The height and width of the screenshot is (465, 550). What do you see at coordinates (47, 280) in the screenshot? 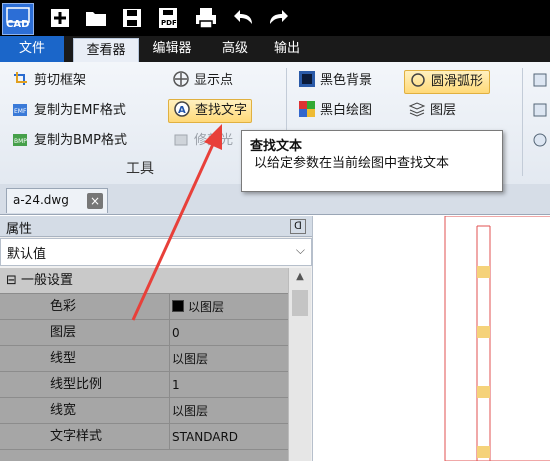
I see `category-label: 一般设置` at bounding box center [47, 280].